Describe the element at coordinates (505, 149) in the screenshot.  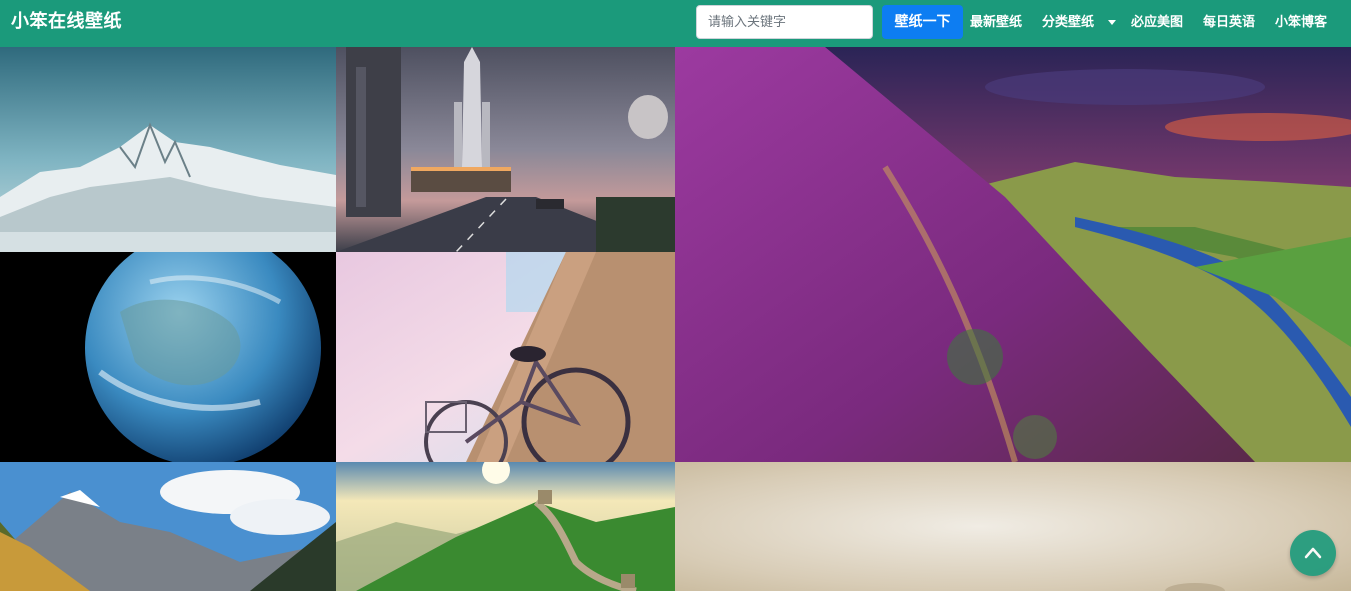
I see `space-shuttle-city-wallpaper` at that location.